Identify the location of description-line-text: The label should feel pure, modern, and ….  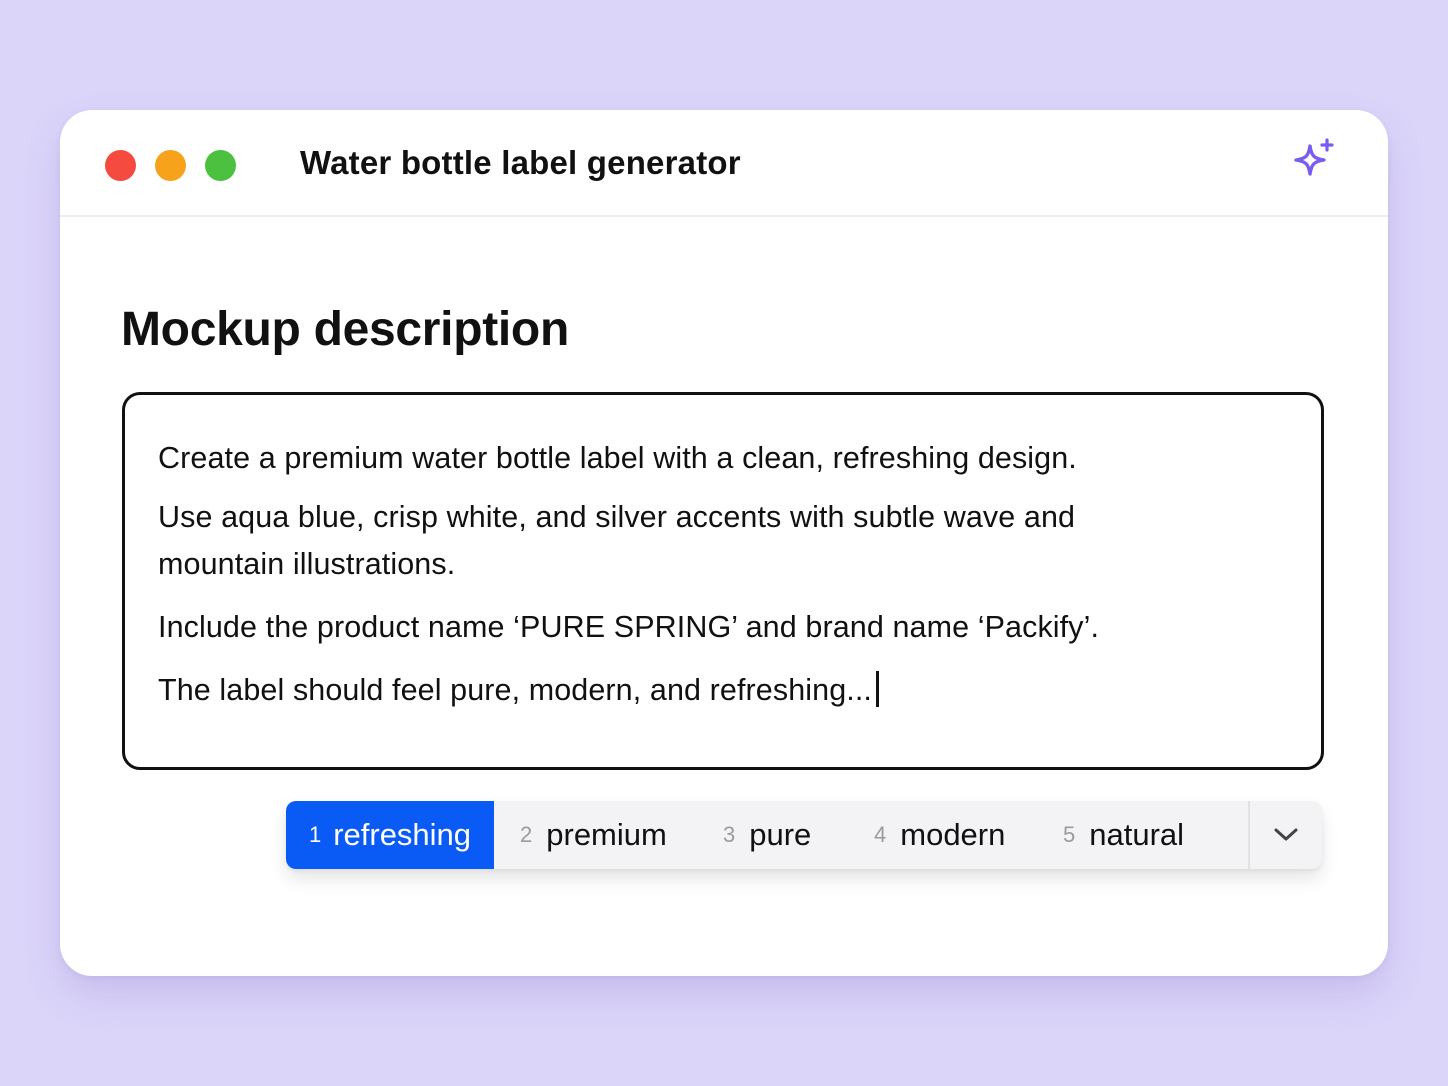
(515, 690).